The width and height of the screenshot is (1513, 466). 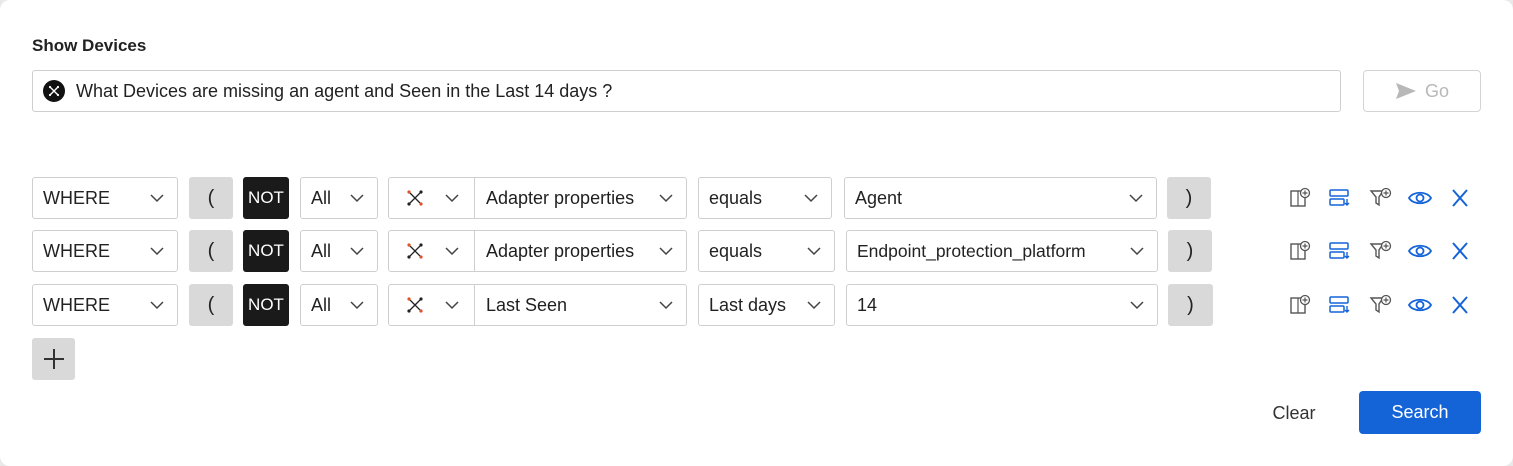 I want to click on panel-title: Show Devices, so click(x=89, y=45).